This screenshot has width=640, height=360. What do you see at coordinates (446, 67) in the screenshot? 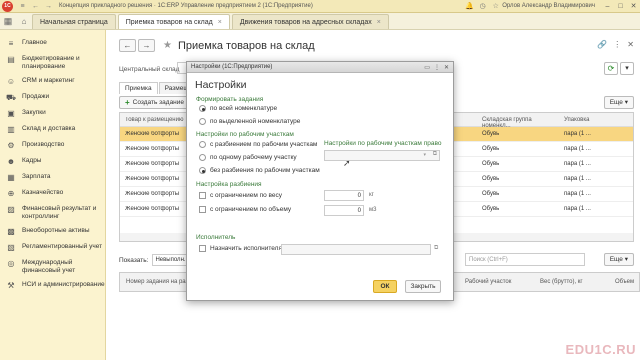
I see `dialog-close-icon: ✕` at bounding box center [446, 67].